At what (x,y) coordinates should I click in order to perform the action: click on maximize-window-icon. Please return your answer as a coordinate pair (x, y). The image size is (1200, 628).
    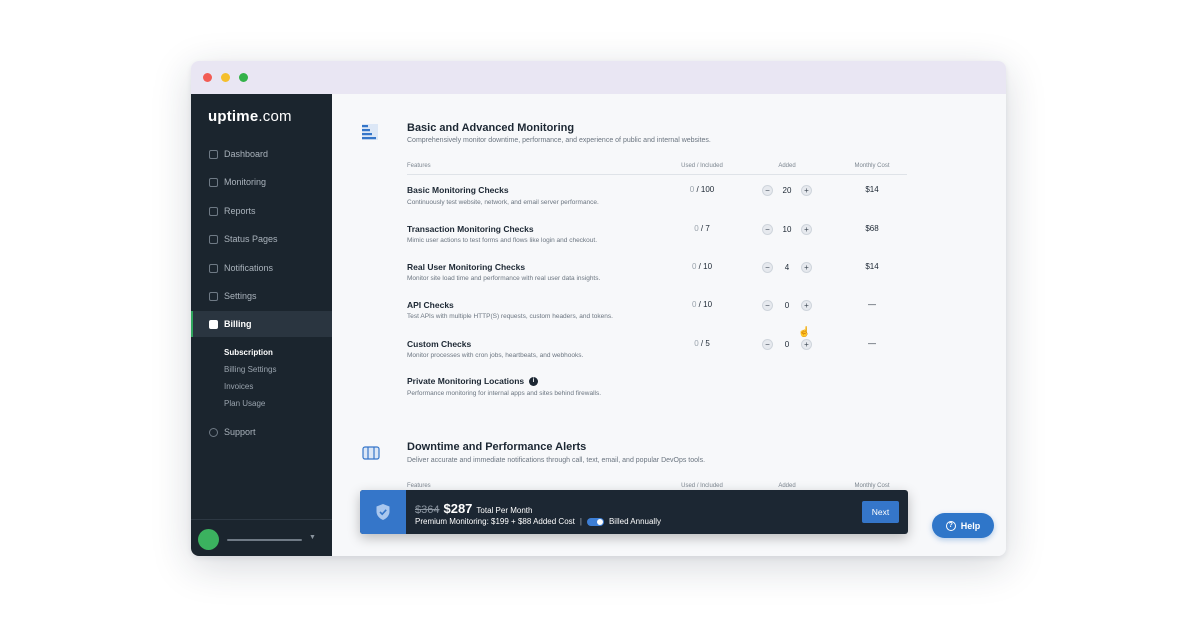
    Looking at the image, I should click on (243, 77).